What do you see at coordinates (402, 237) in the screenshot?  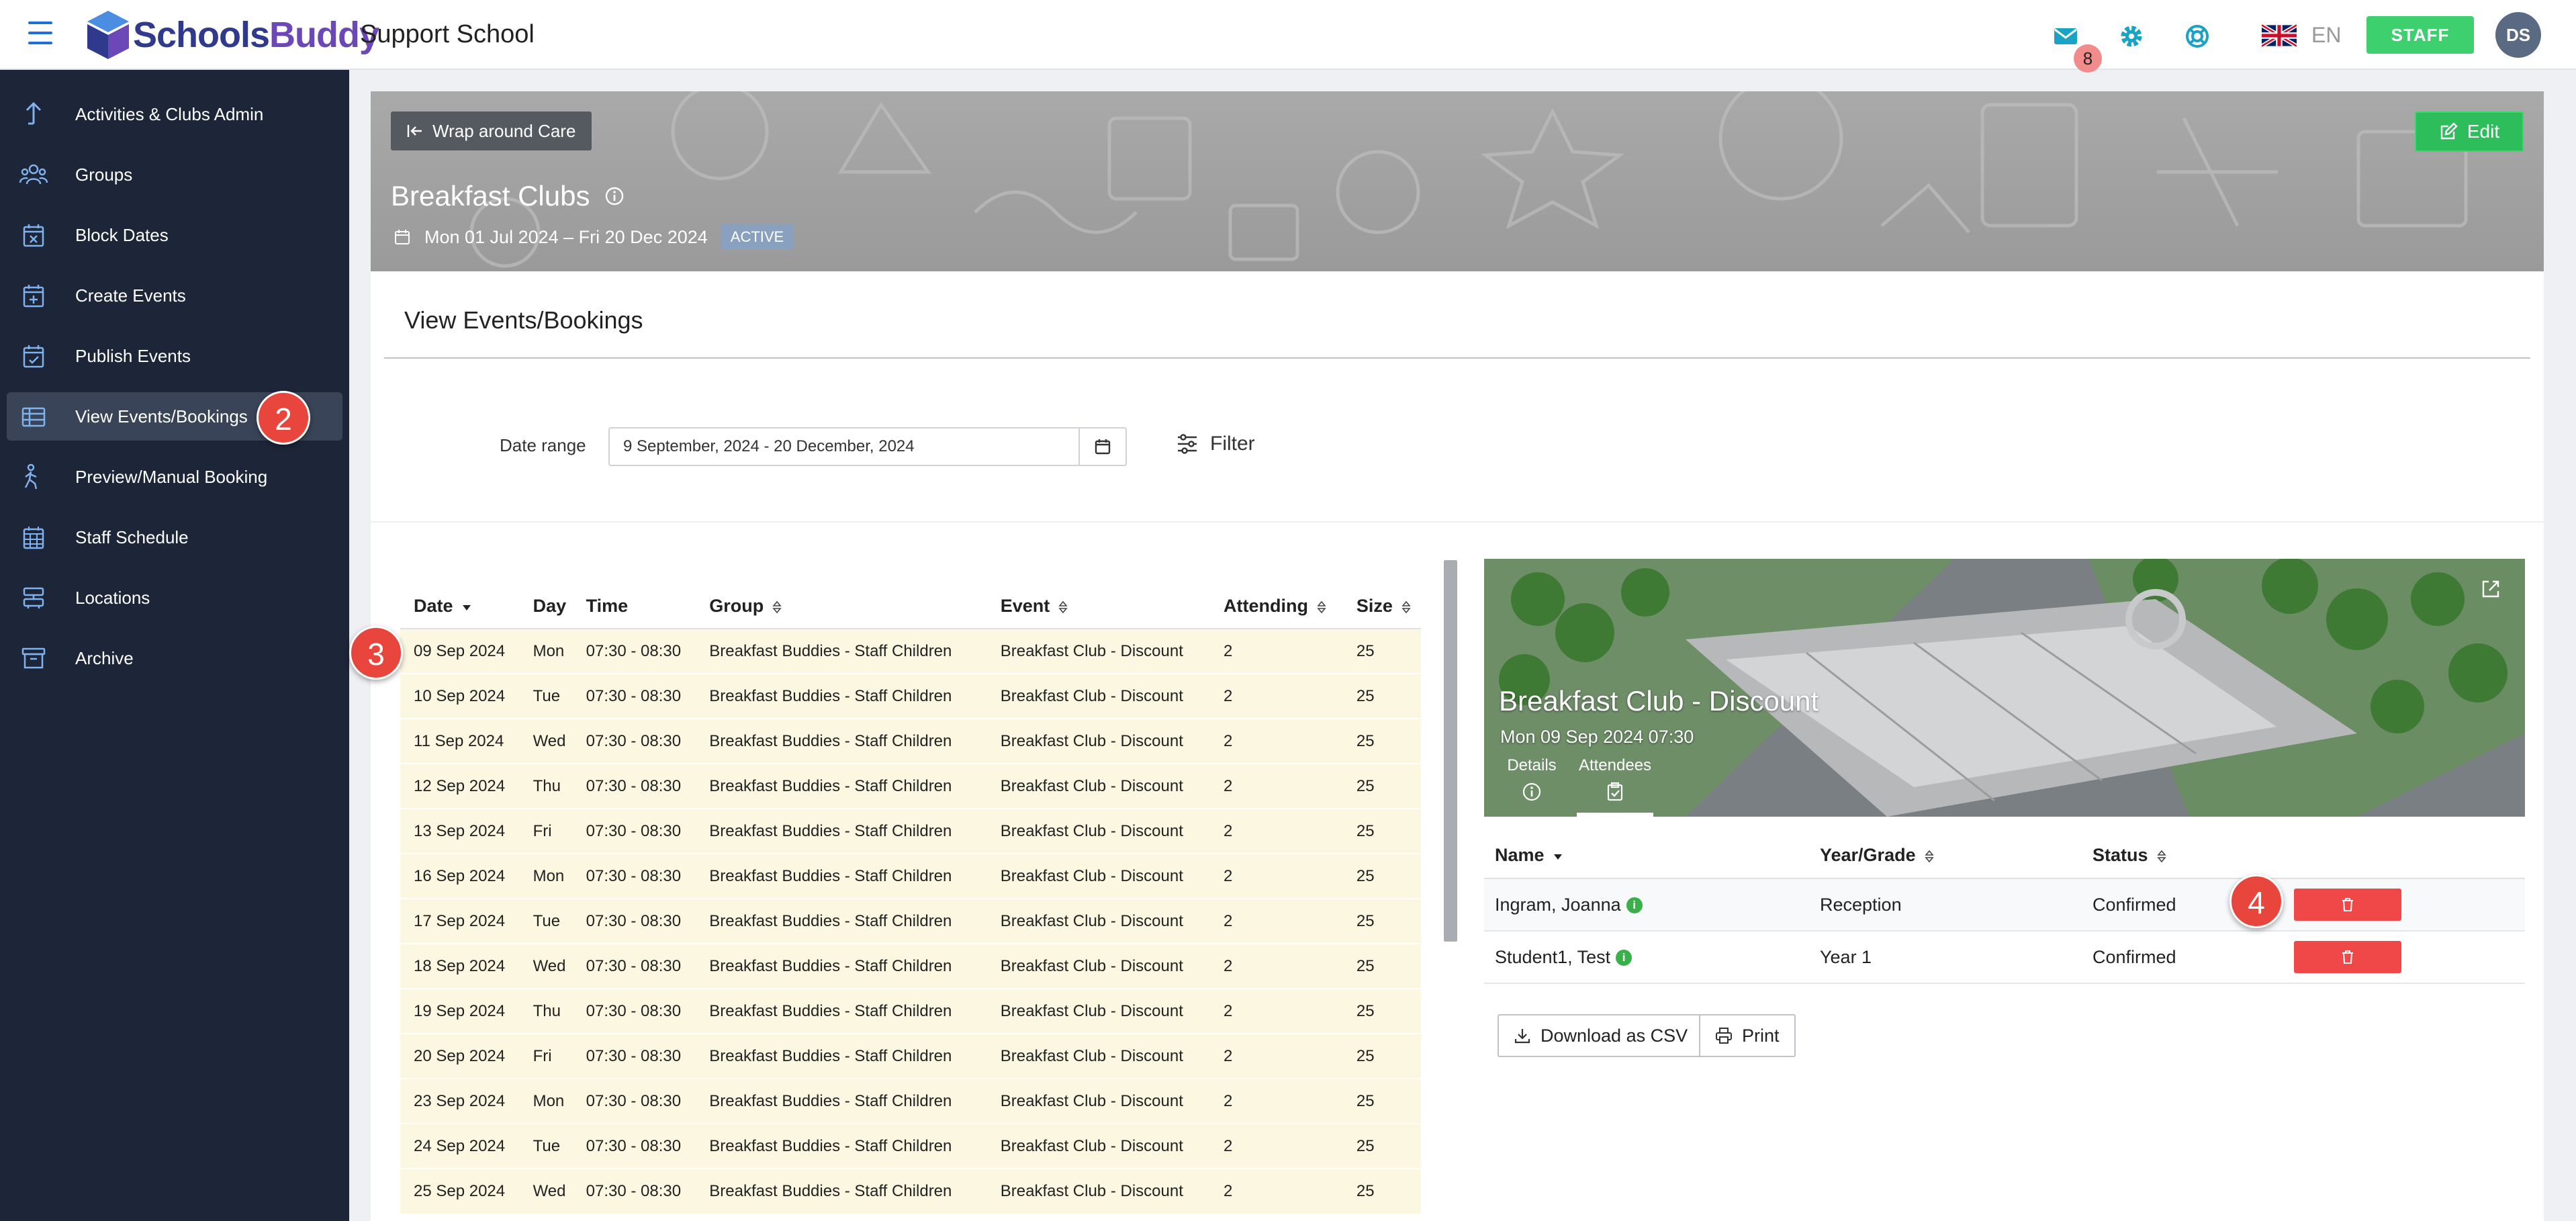 I see `calendar-icon` at bounding box center [402, 237].